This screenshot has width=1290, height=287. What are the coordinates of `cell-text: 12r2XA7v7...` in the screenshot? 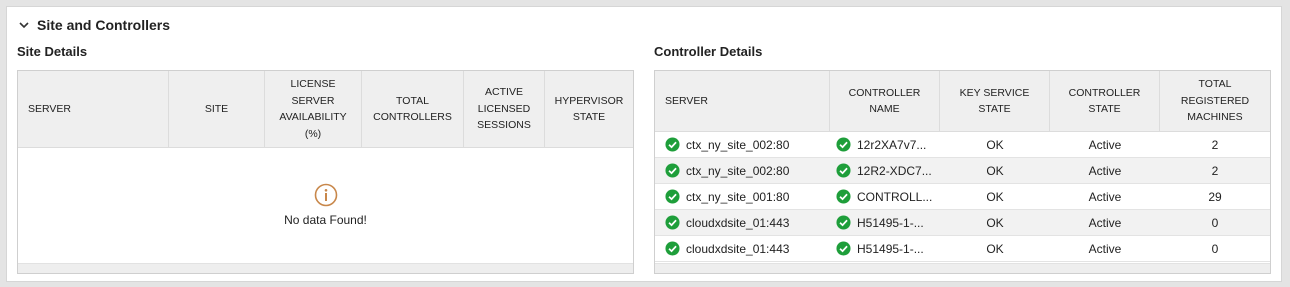 It's located at (892, 144).